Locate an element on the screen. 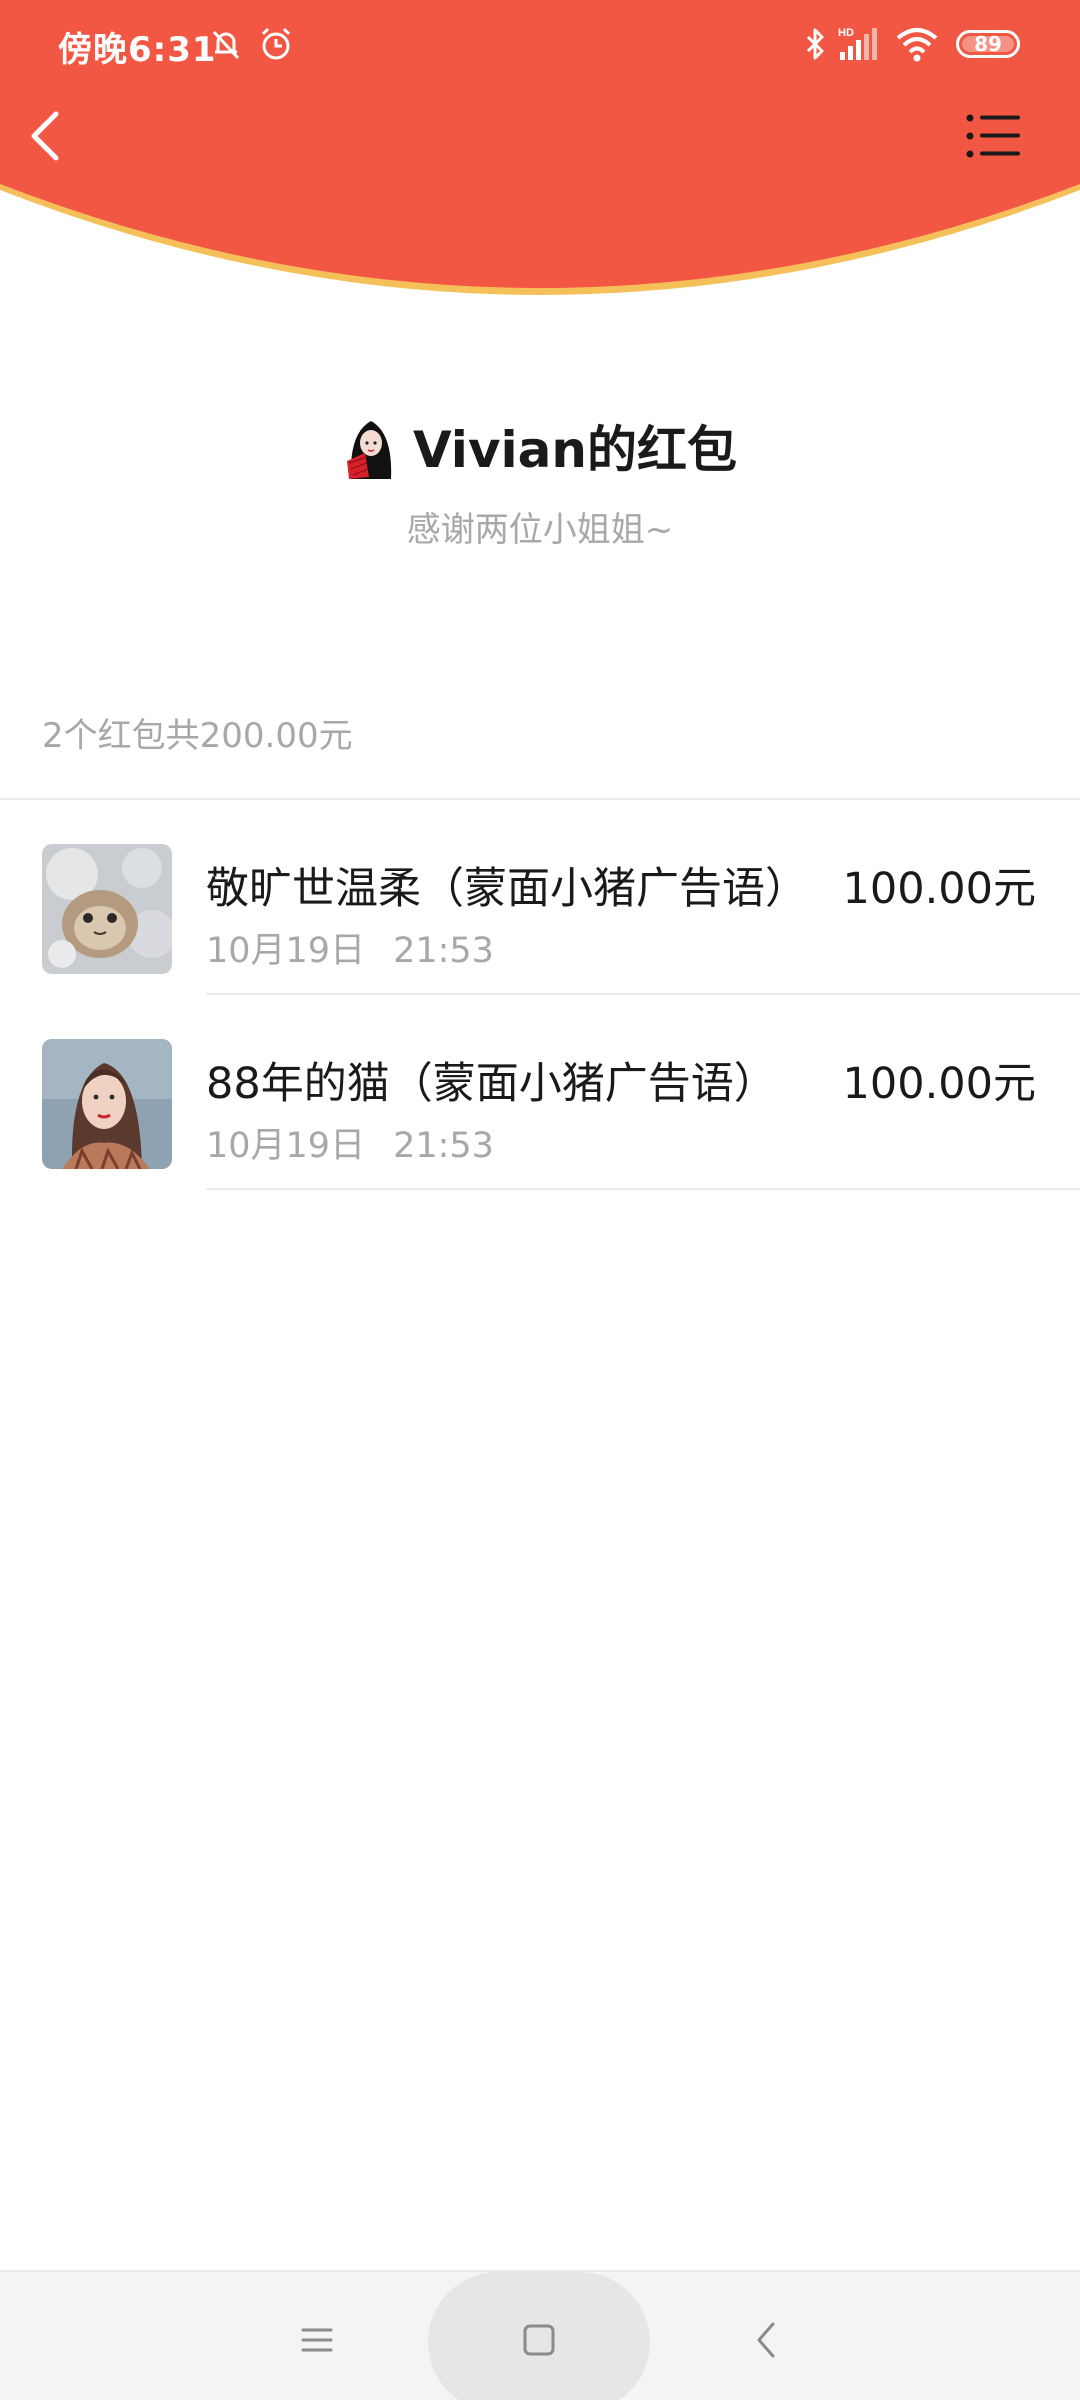  back-chevron-icon is located at coordinates (48, 136).